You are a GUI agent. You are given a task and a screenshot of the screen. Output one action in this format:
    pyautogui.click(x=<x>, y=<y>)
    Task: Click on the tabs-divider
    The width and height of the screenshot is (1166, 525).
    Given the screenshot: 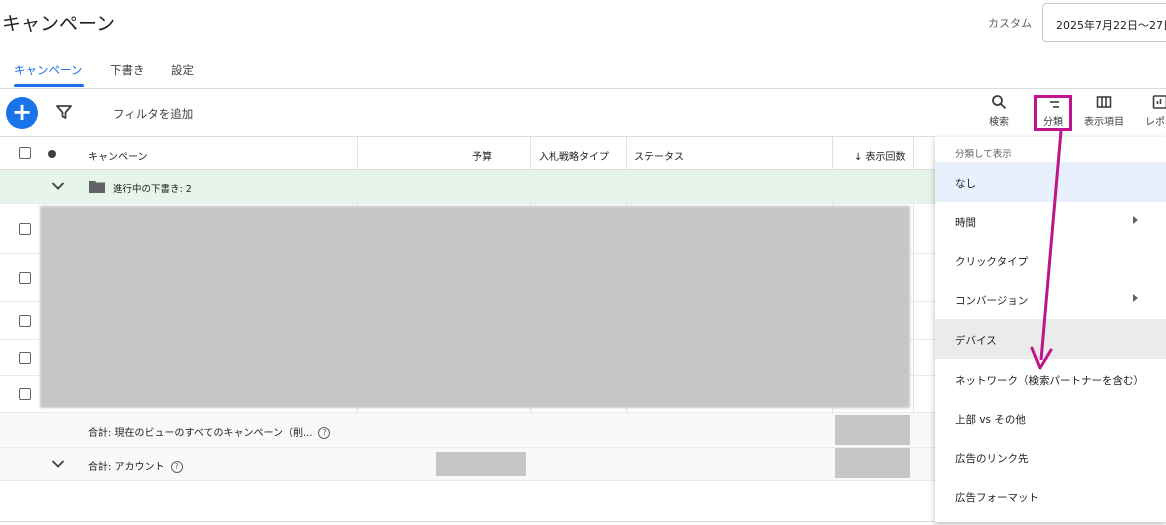 What is the action you would take?
    pyautogui.click(x=583, y=88)
    